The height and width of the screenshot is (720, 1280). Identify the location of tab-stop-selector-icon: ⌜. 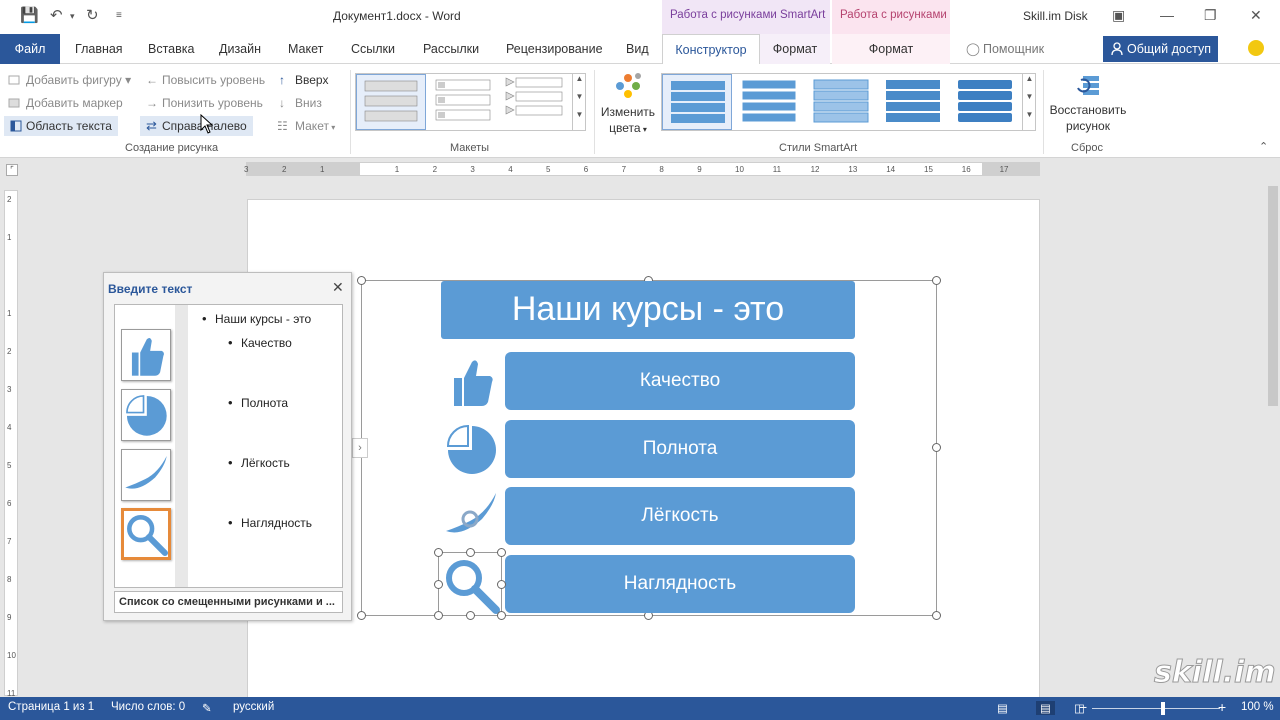
(12, 170).